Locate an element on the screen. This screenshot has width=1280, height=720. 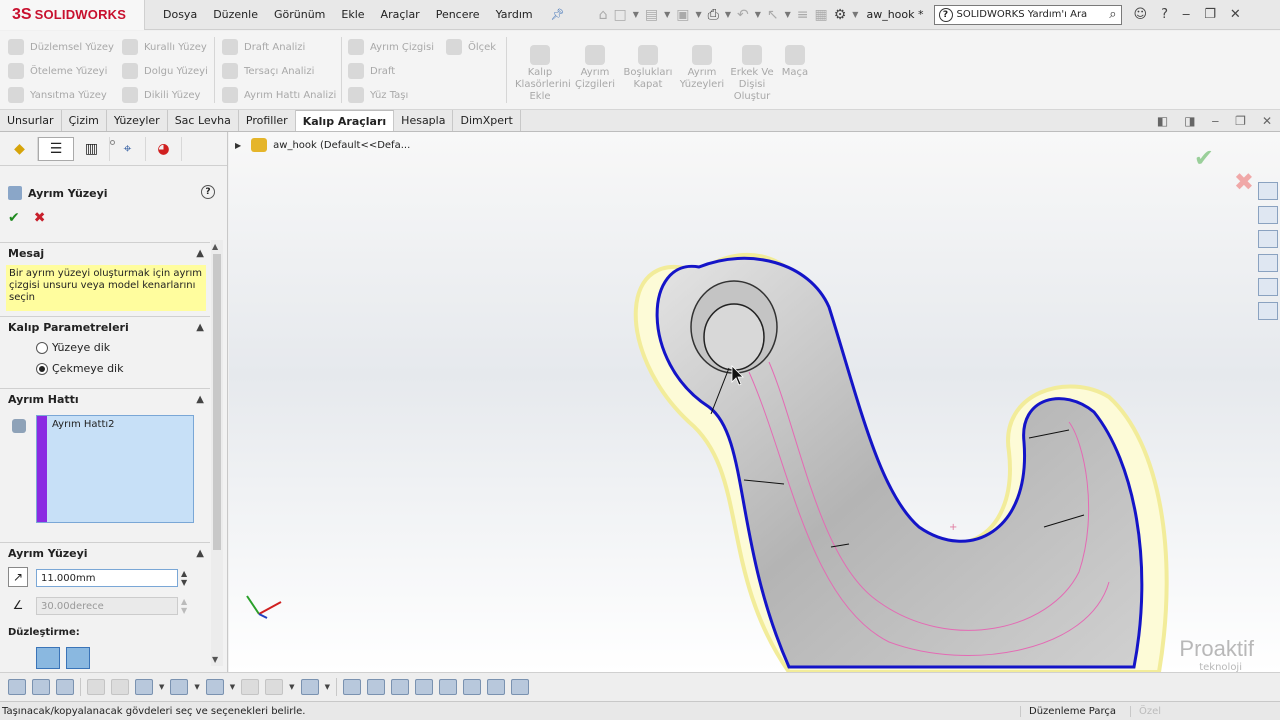
select-arrow-icon: ↖ is located at coordinates (773, 15).